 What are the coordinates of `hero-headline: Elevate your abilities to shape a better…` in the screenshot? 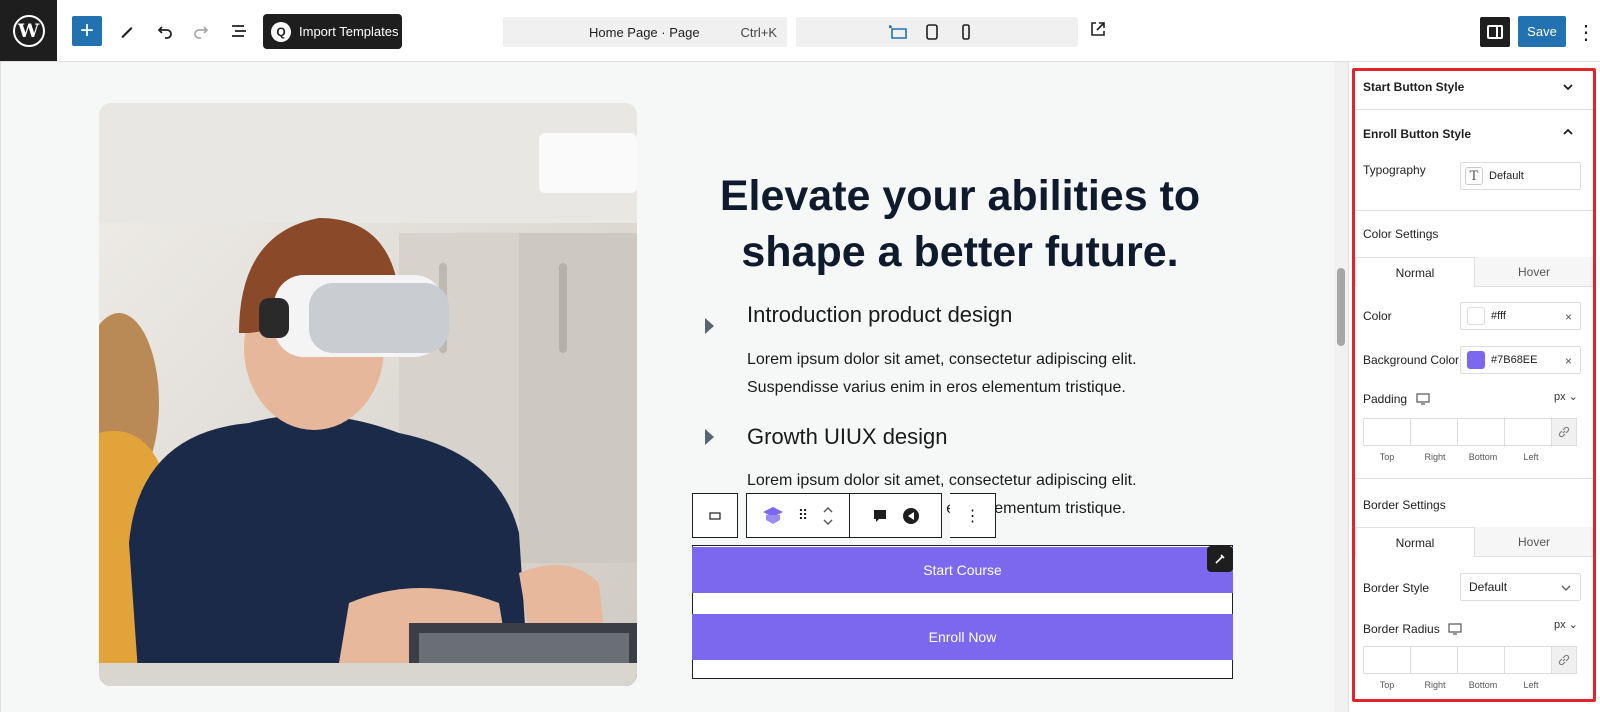 It's located at (960, 224).